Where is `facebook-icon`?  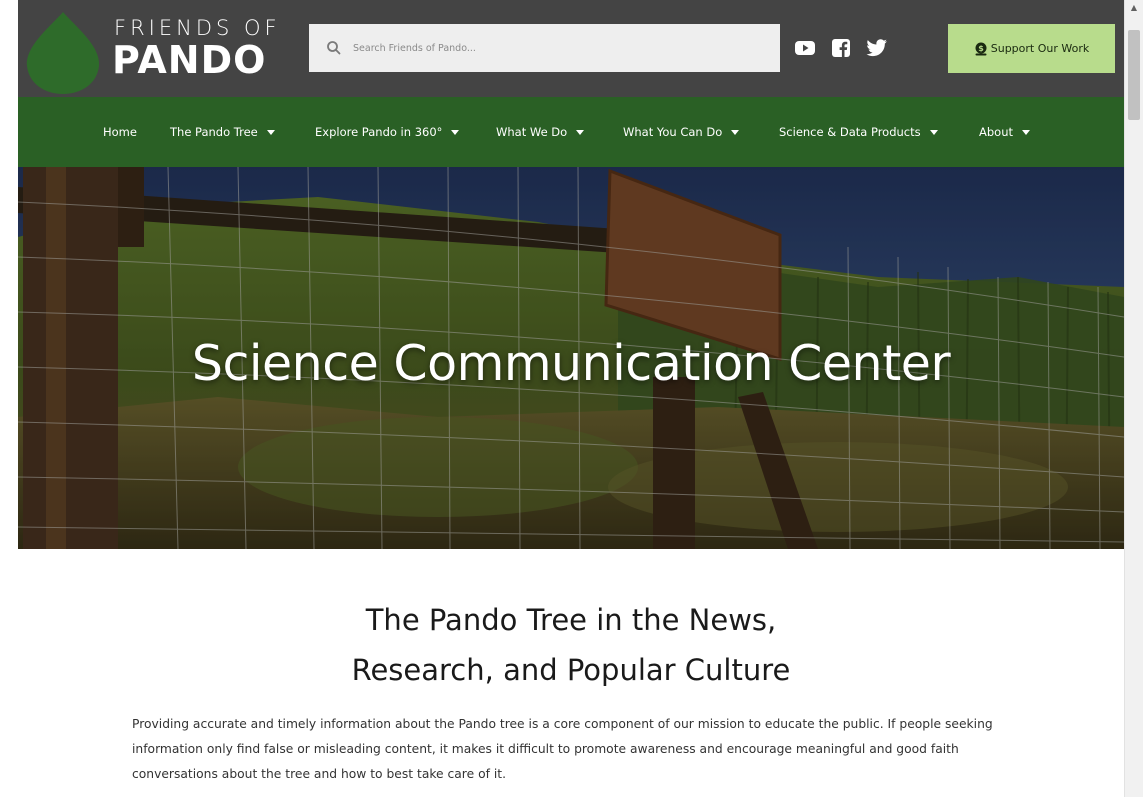
facebook-icon is located at coordinates (841, 48).